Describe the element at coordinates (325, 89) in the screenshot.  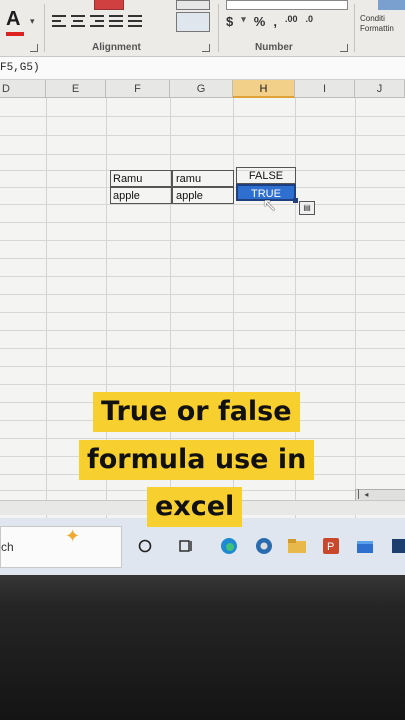
I see `column-header-i: I` at that location.